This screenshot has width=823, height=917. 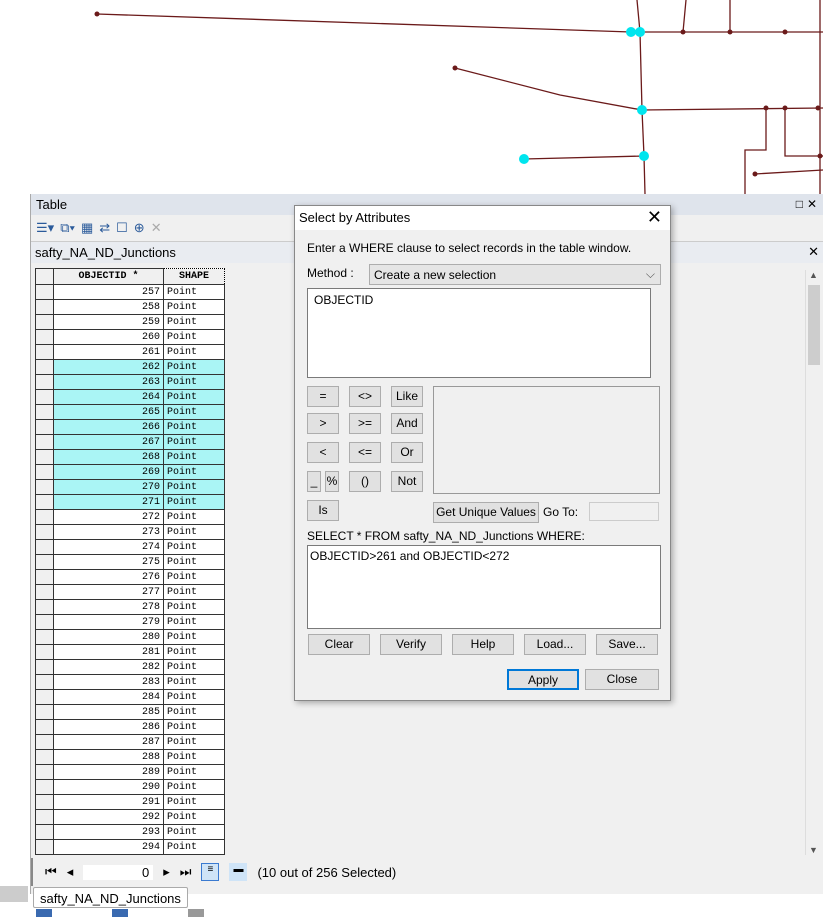 What do you see at coordinates (814, 325) in the screenshot?
I see `scroll-thumb` at bounding box center [814, 325].